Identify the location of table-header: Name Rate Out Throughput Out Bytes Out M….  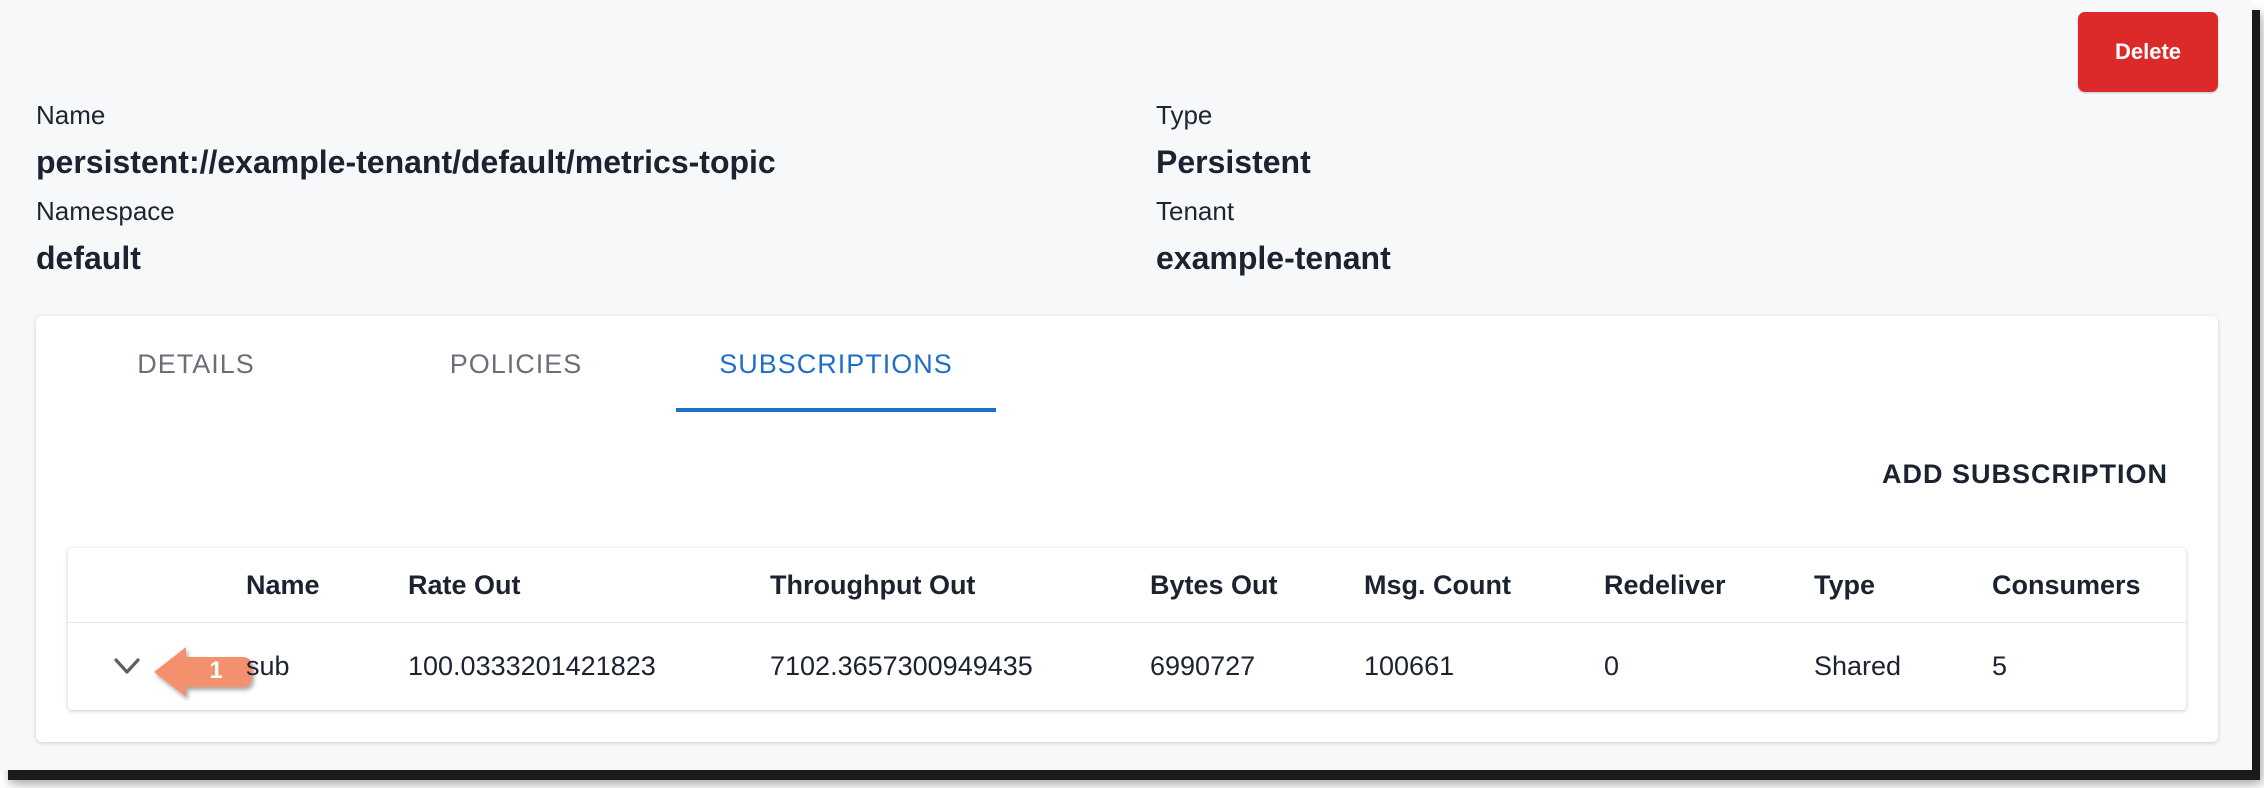
(1127, 585).